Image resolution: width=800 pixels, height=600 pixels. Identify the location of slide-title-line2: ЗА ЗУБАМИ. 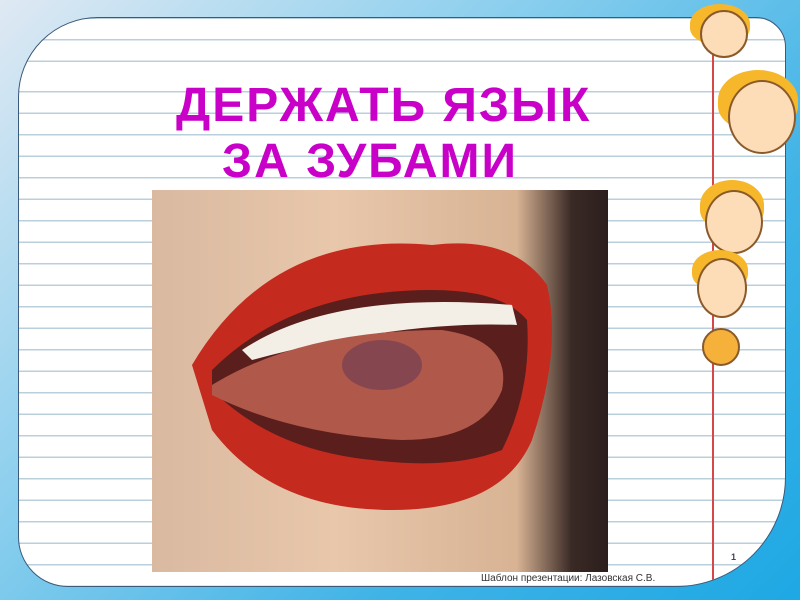
(370, 161).